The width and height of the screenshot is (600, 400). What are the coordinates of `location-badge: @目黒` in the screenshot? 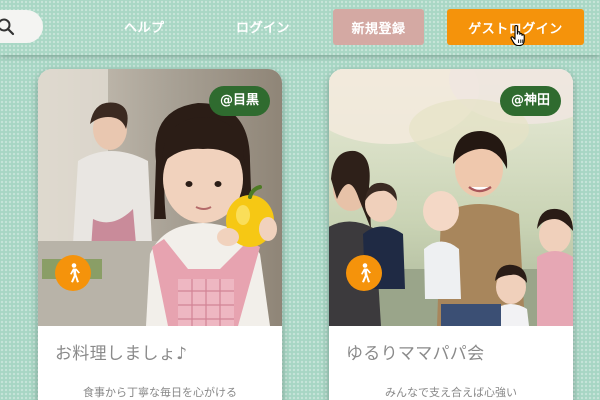 It's located at (239, 101).